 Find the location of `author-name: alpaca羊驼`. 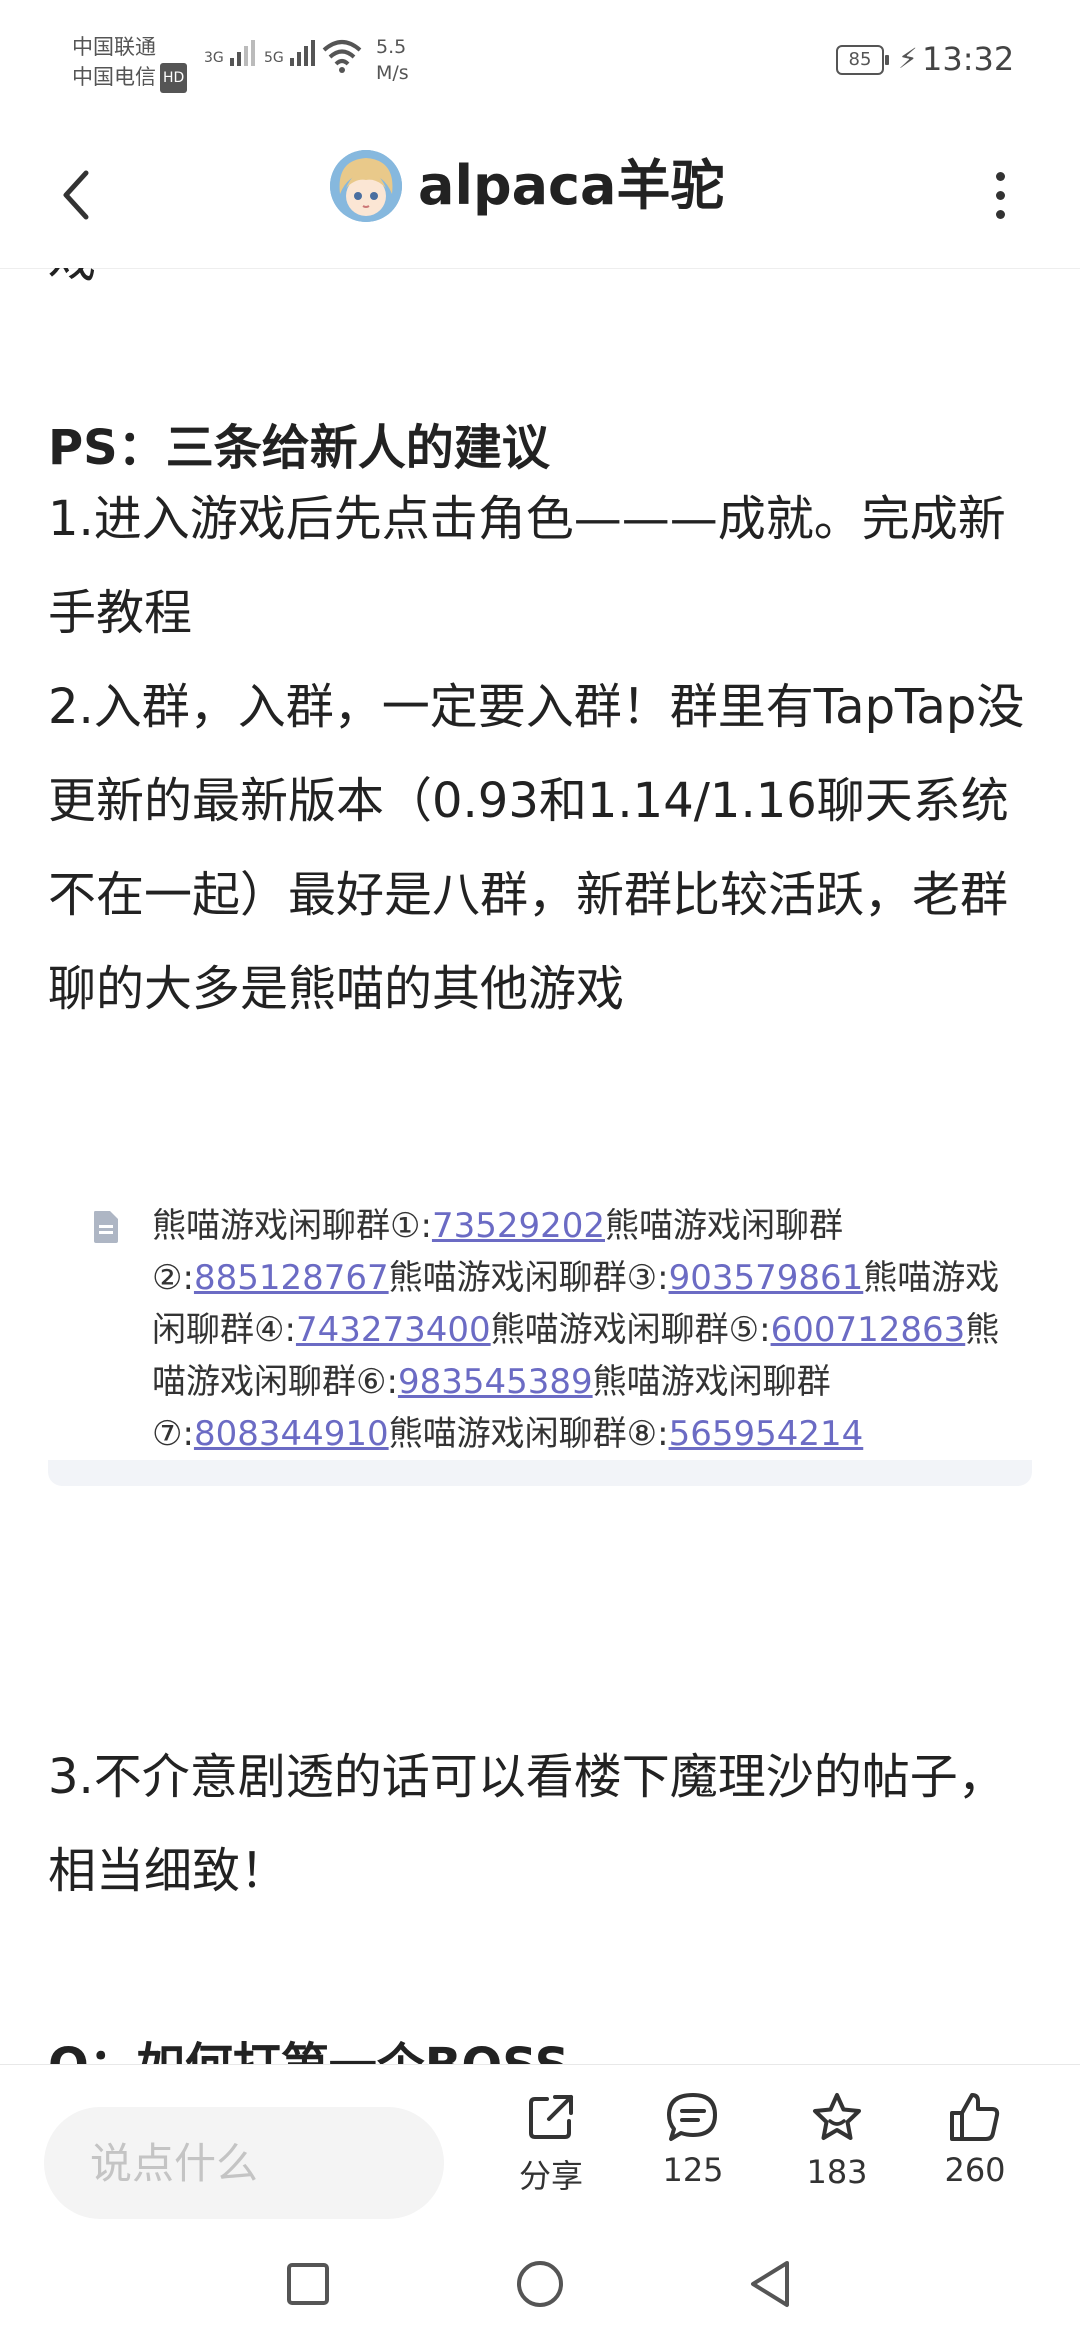

author-name: alpaca羊驼 is located at coordinates (571, 186).